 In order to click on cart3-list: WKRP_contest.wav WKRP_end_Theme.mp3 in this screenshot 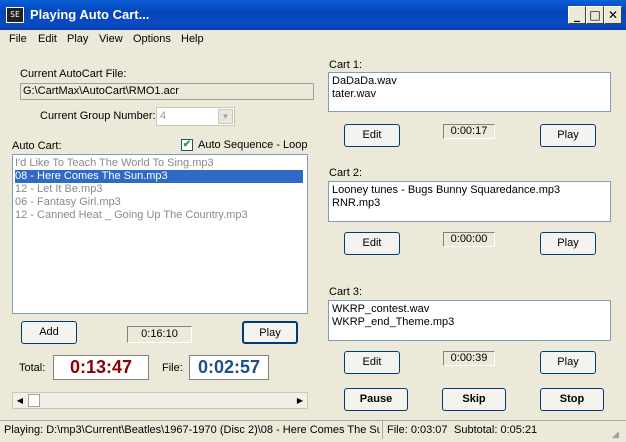, I will do `click(469, 320)`.